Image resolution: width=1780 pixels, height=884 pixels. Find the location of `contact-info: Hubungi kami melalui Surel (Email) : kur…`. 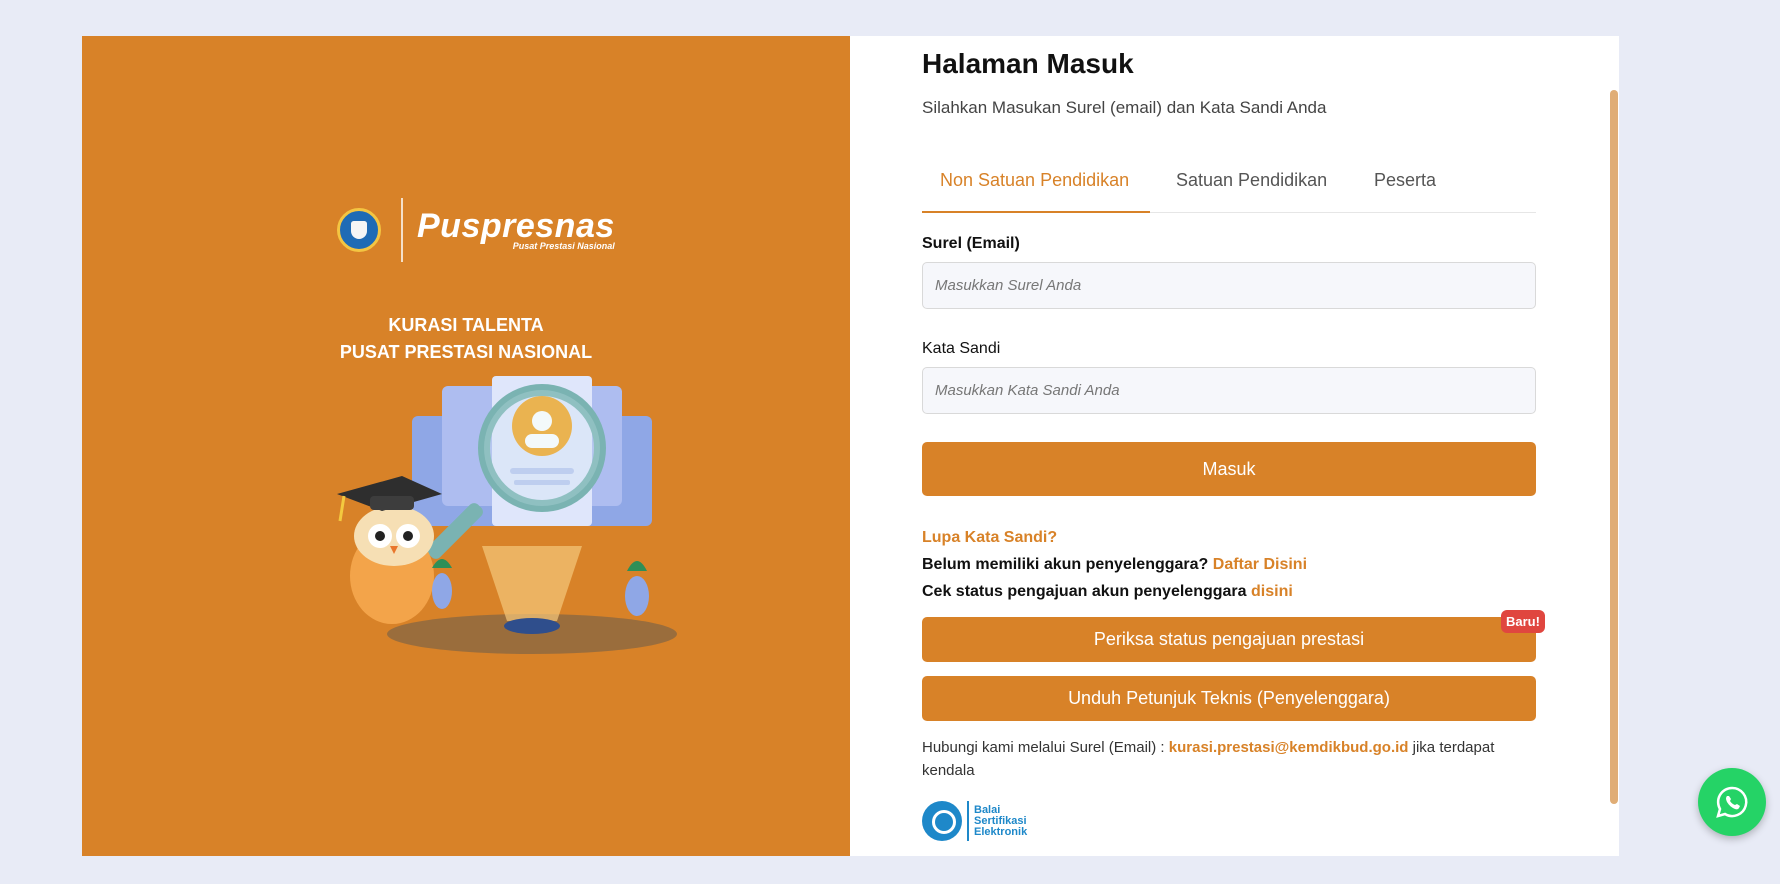

contact-info: Hubungi kami melalui Surel (Email) : kur… is located at coordinates (1222, 759).